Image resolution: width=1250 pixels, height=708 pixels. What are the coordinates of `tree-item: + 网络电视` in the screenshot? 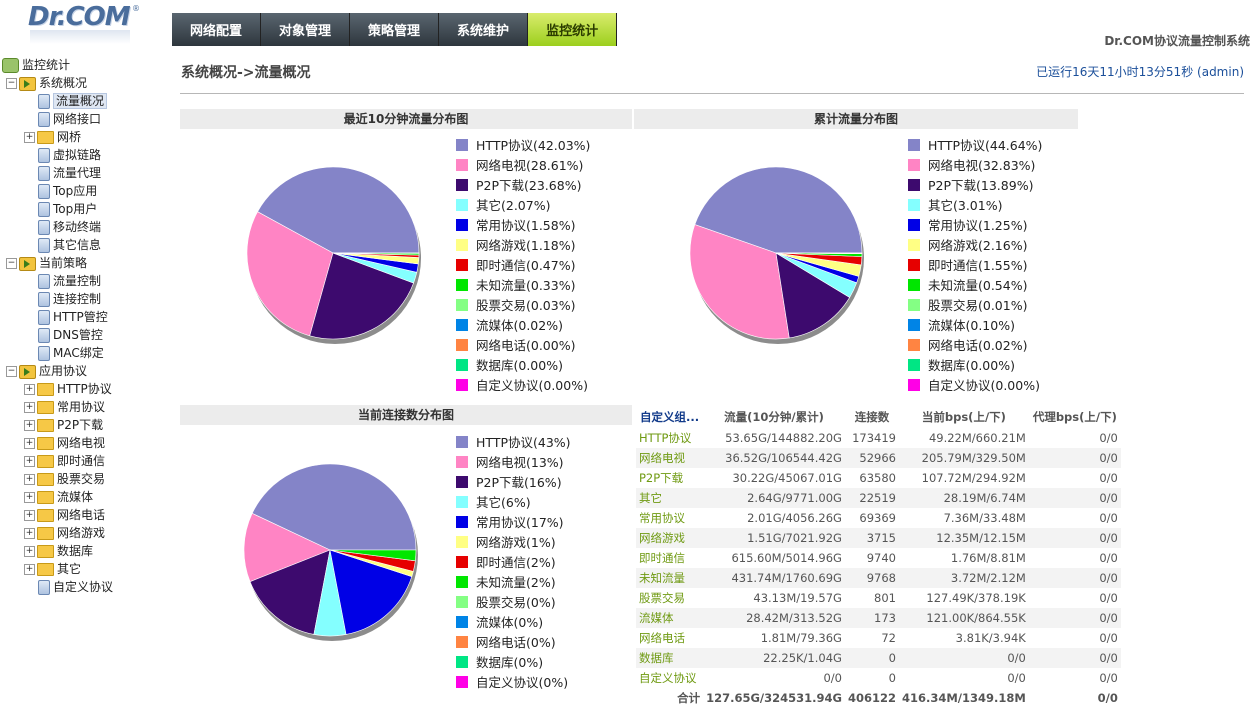 It's located at (86, 443).